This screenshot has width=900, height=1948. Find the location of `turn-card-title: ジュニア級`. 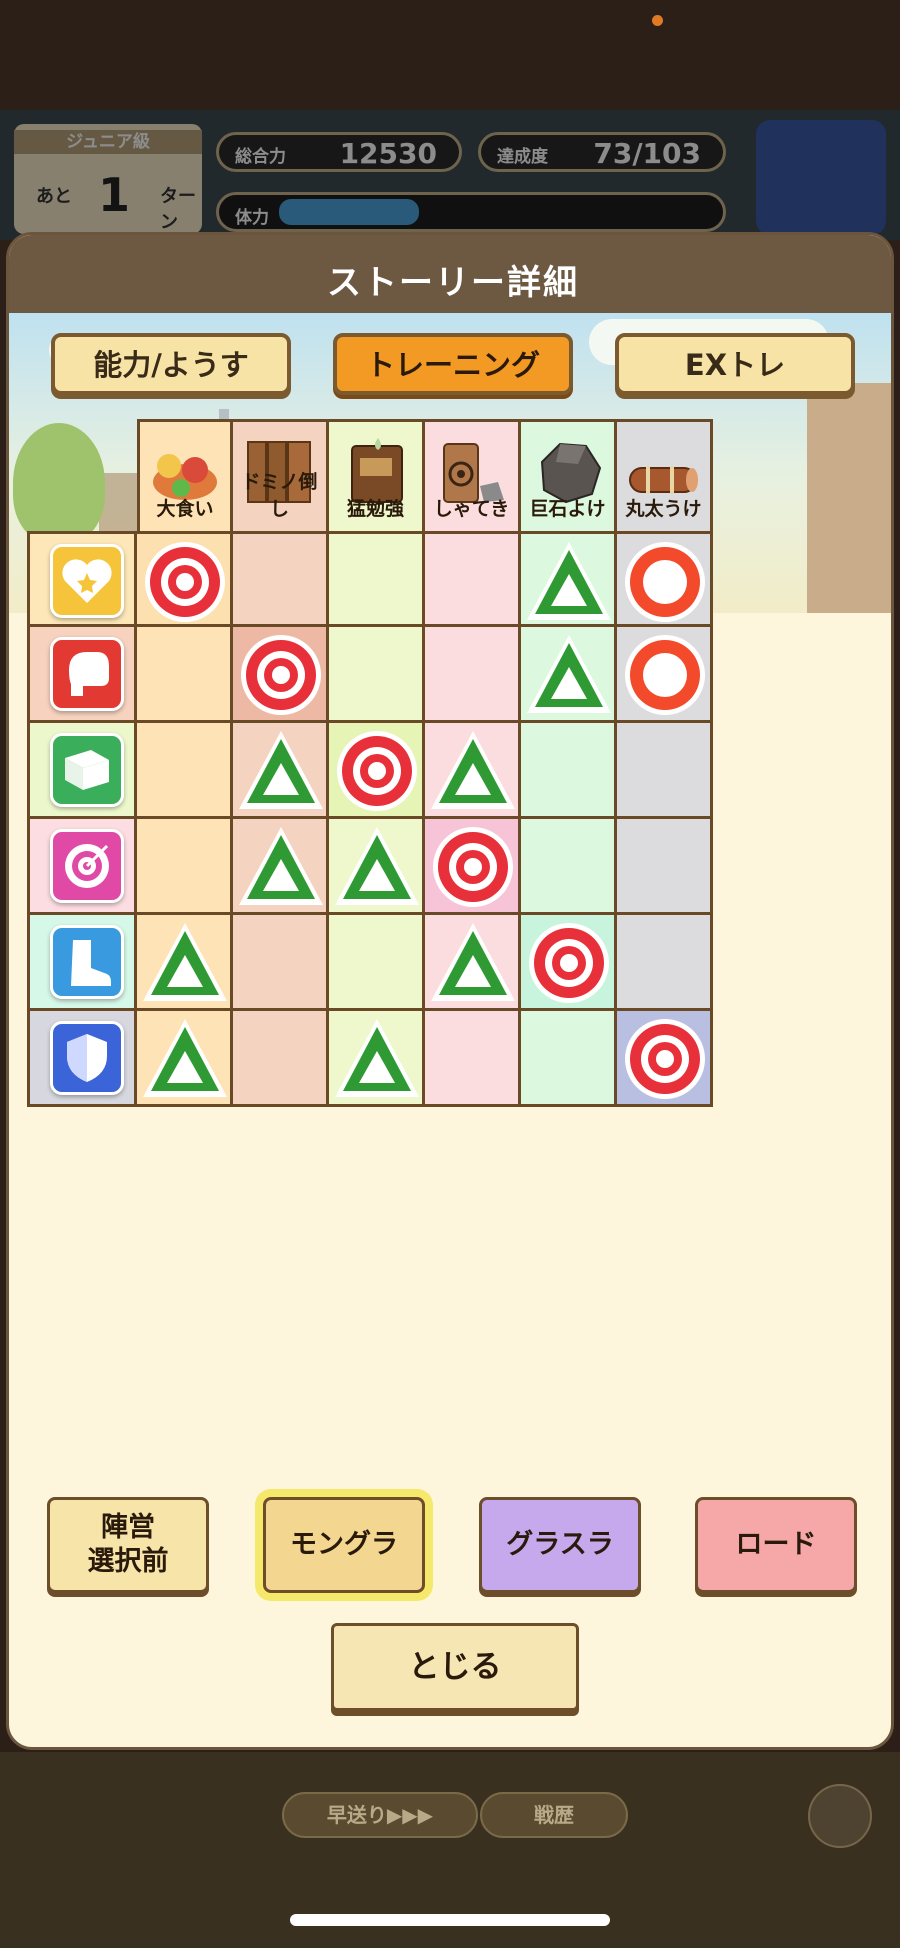

turn-card-title: ジュニア級 is located at coordinates (108, 142).